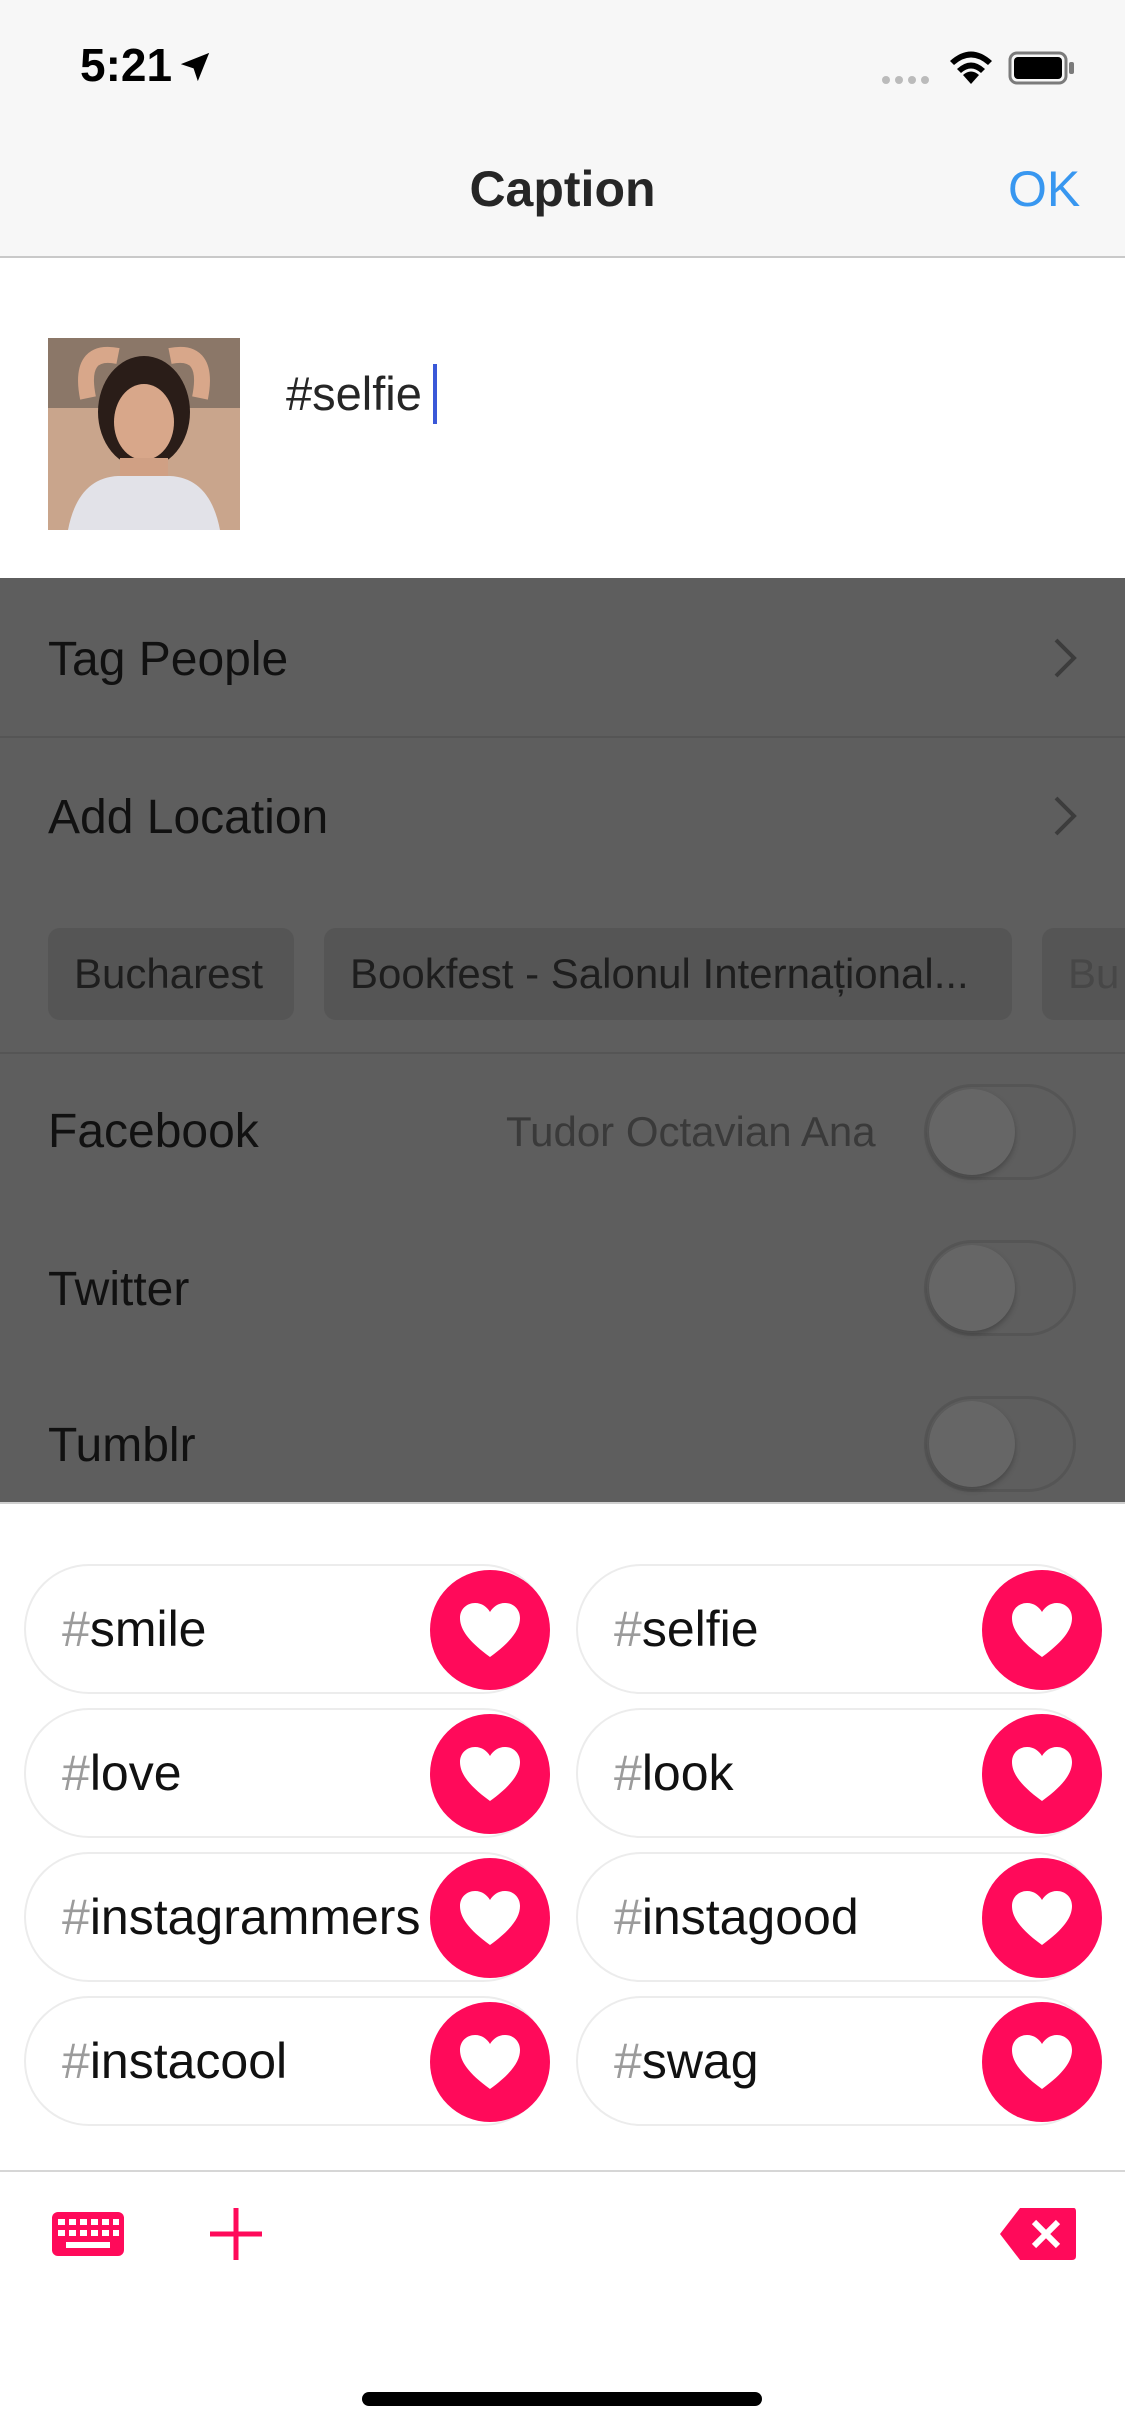 The height and width of the screenshot is (2436, 1125). I want to click on home-indicator, so click(562, 2399).